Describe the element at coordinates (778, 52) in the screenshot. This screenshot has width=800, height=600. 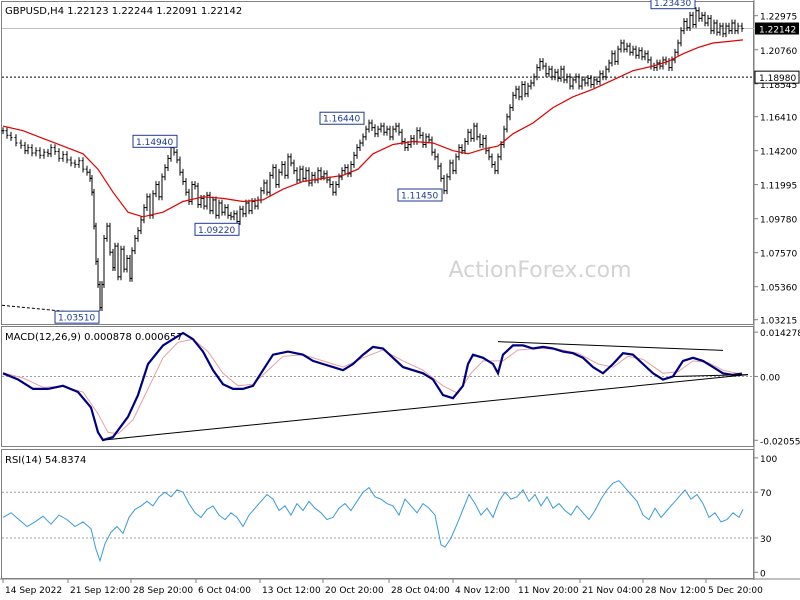
I see `price-y-tick-label: 1.20760` at that location.